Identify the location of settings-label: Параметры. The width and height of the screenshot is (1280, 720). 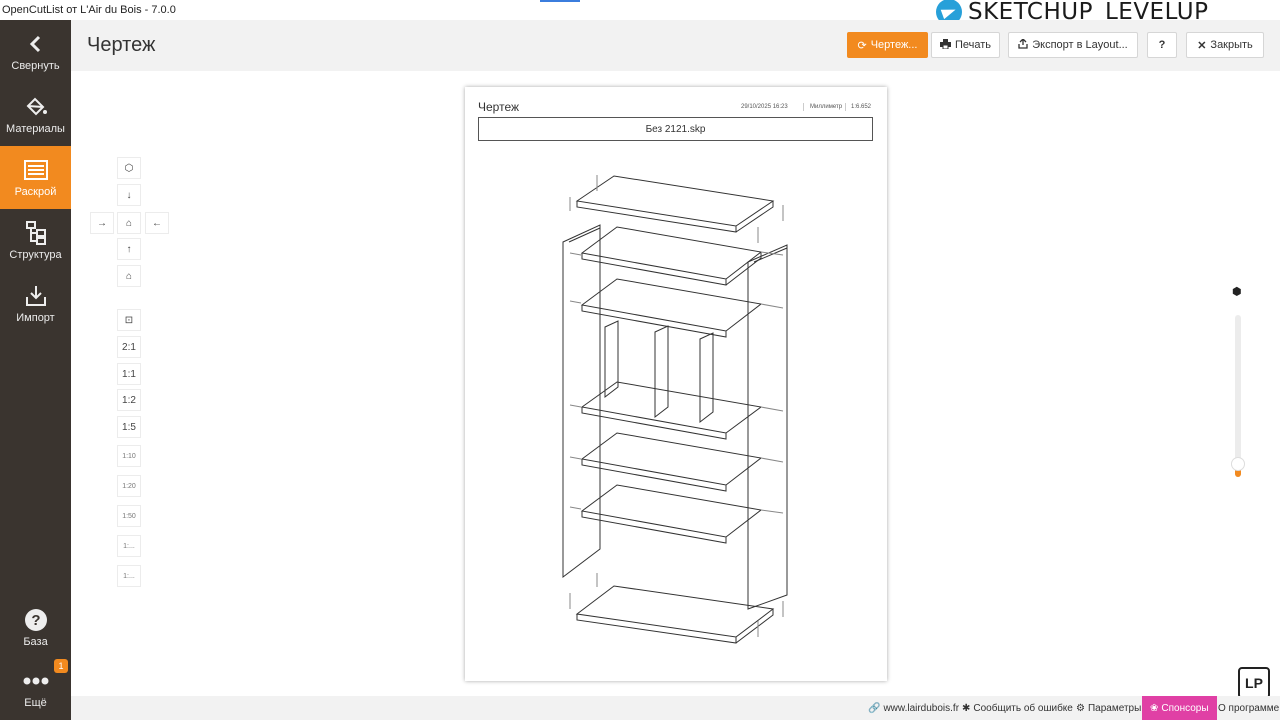
(1114, 708).